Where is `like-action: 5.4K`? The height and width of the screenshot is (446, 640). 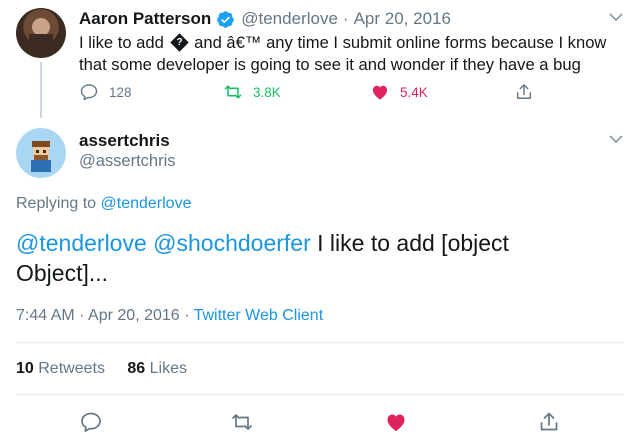
like-action: 5.4K is located at coordinates (399, 92).